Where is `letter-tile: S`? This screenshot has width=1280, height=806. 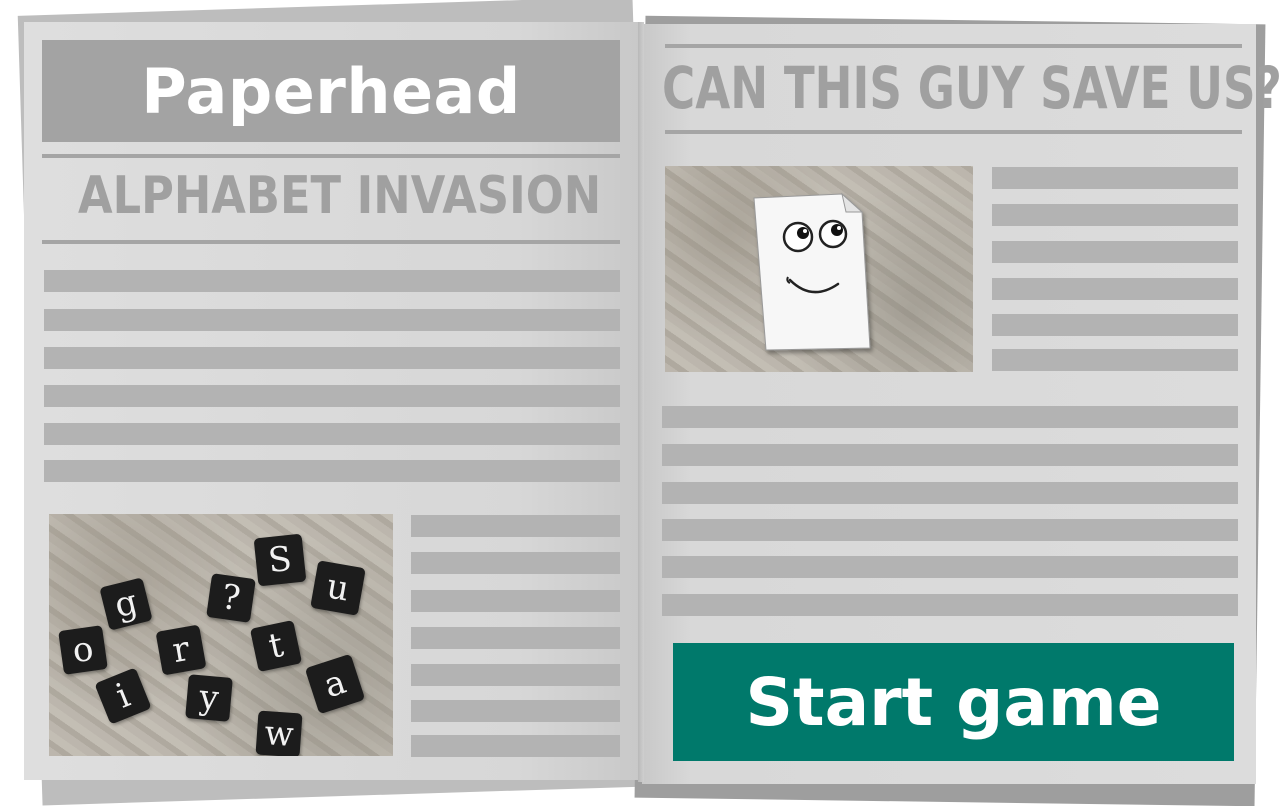
letter-tile: S is located at coordinates (280, 560).